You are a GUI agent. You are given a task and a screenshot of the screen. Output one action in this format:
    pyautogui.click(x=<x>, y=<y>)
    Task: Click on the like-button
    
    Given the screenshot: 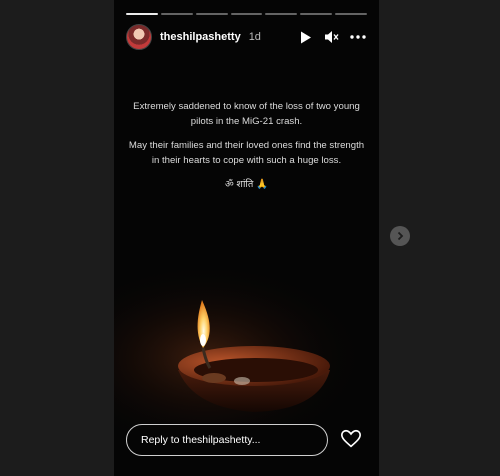 What is the action you would take?
    pyautogui.click(x=351, y=439)
    